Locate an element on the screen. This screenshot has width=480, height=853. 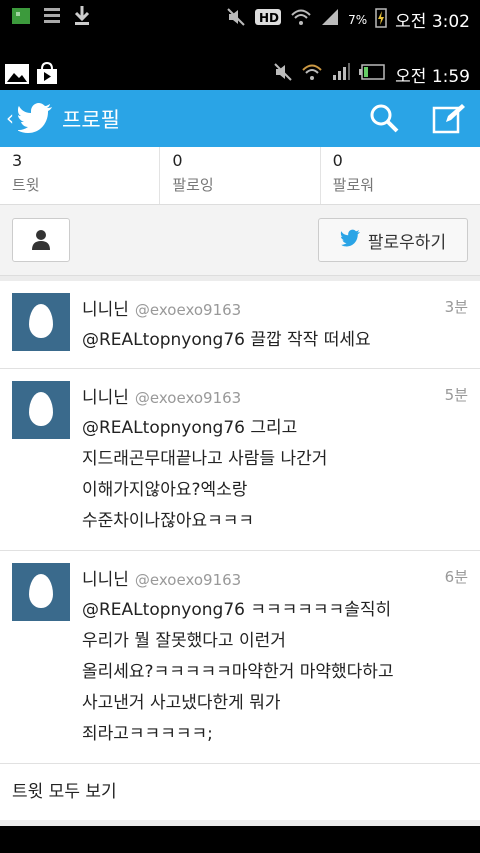
back-chevron-icon: ‹ is located at coordinates (10, 118).